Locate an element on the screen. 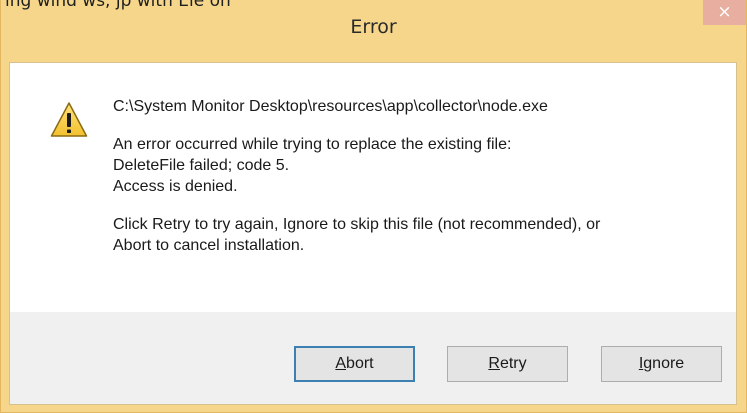  ignore-button: Ignore is located at coordinates (661, 364).